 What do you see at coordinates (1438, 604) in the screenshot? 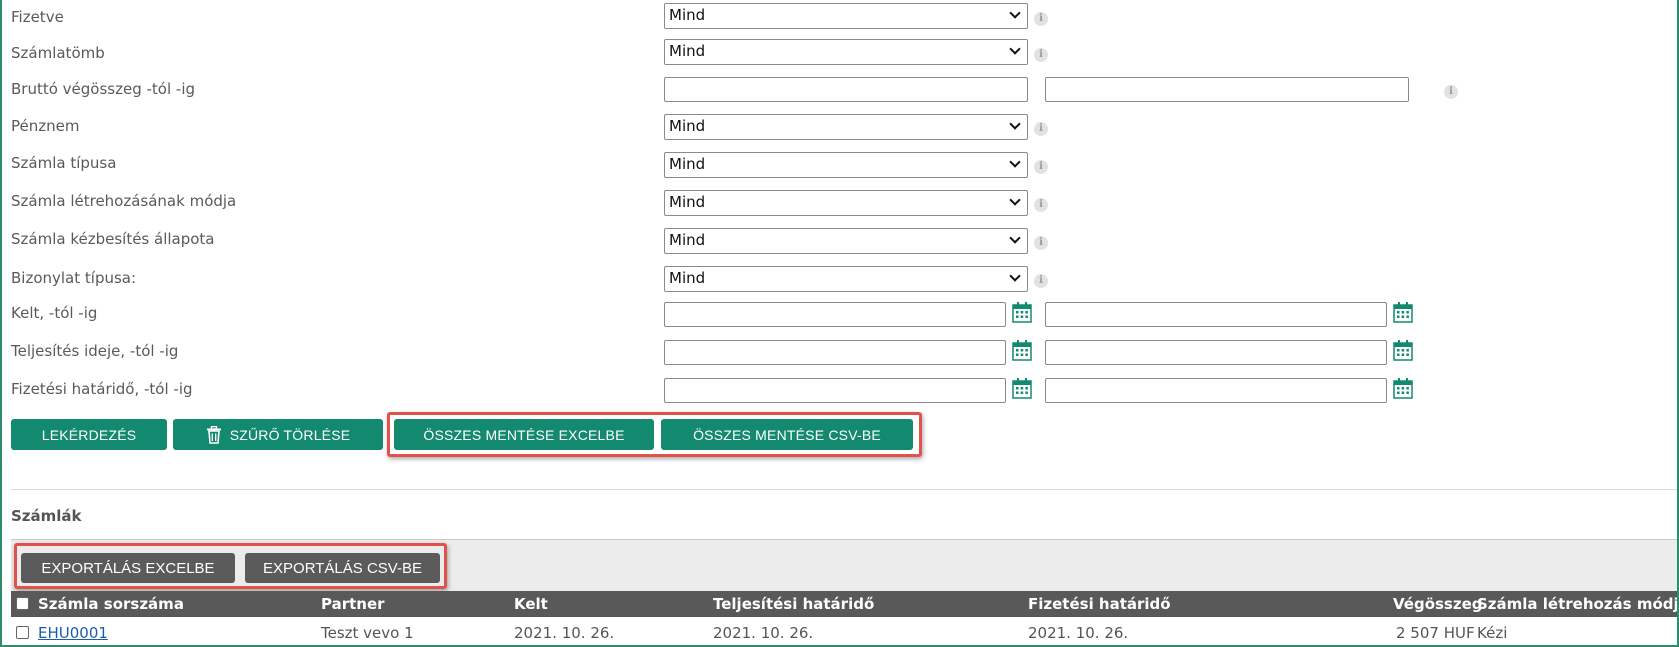
I see `column-header-total: Végösszeg` at bounding box center [1438, 604].